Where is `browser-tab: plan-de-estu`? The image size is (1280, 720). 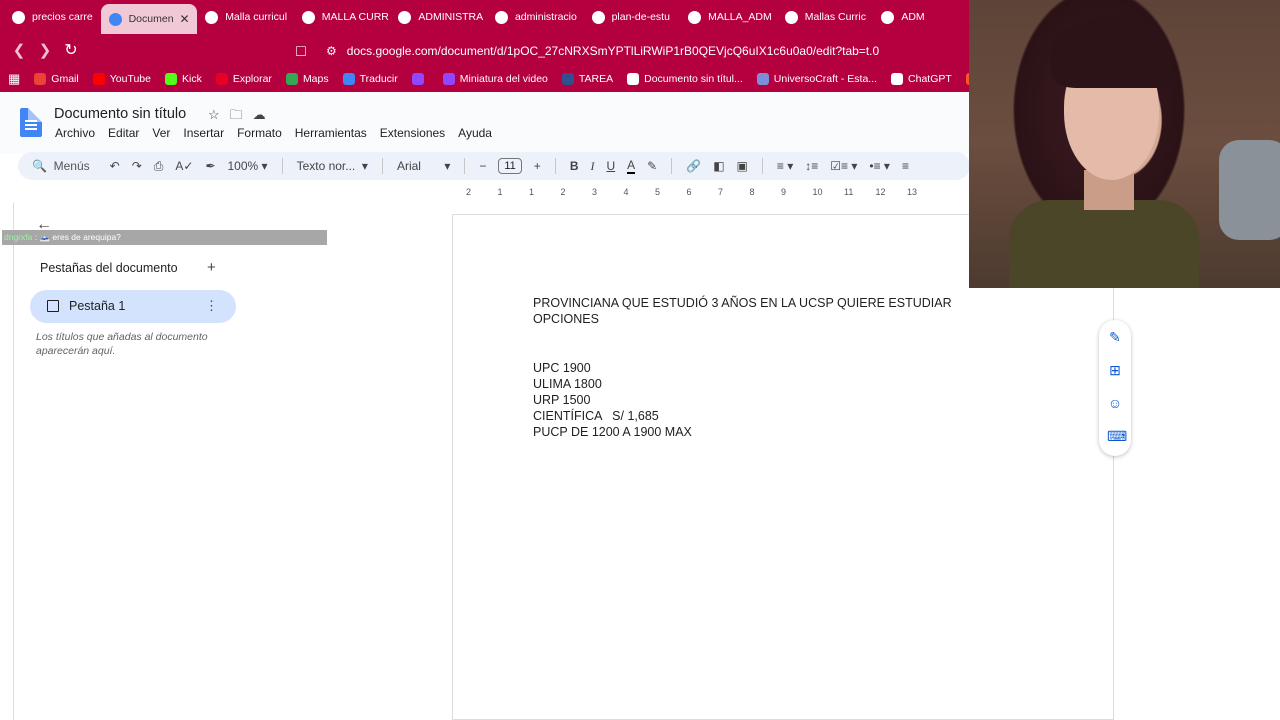 browser-tab: plan-de-estu is located at coordinates (632, 17).